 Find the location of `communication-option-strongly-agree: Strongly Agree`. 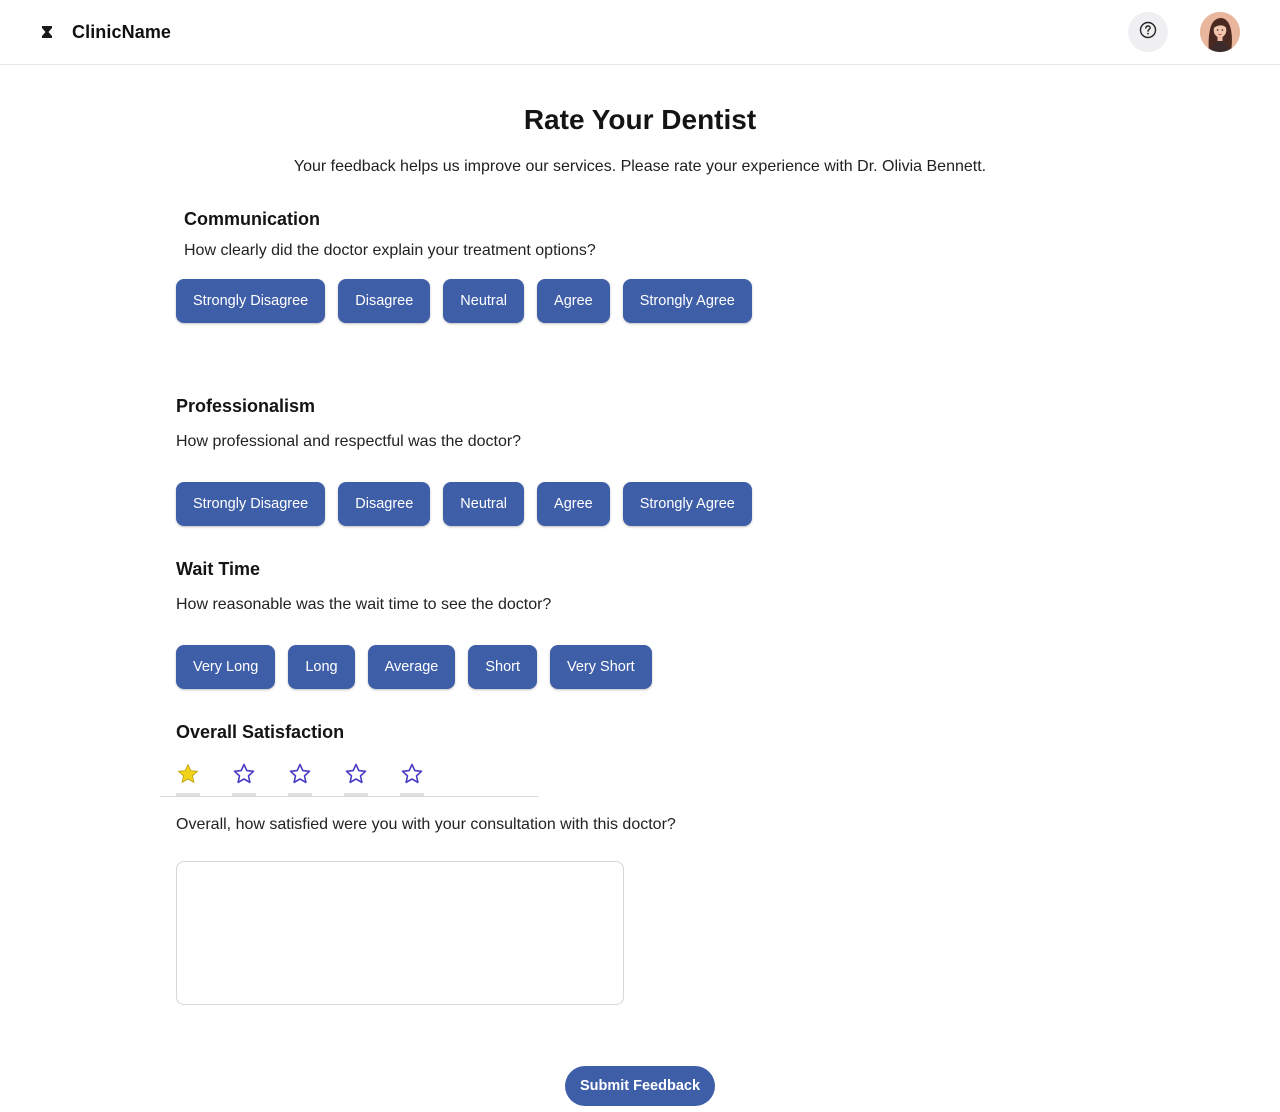

communication-option-strongly-agree: Strongly Agree is located at coordinates (687, 301).